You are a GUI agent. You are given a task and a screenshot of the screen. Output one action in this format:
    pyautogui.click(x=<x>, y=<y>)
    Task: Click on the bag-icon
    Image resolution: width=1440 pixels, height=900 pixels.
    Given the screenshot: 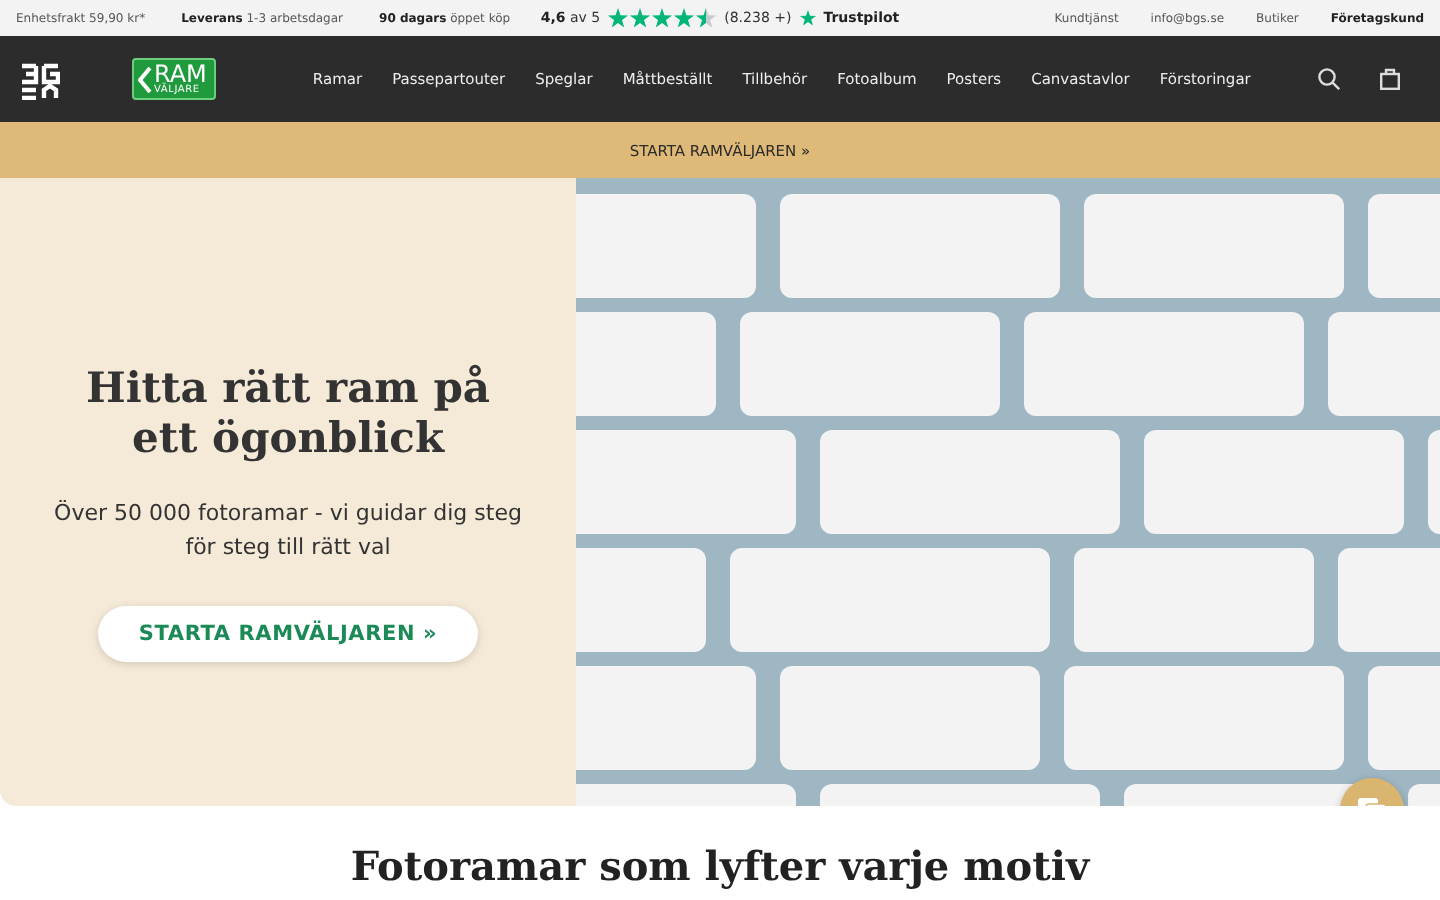 What is the action you would take?
    pyautogui.click(x=1390, y=79)
    